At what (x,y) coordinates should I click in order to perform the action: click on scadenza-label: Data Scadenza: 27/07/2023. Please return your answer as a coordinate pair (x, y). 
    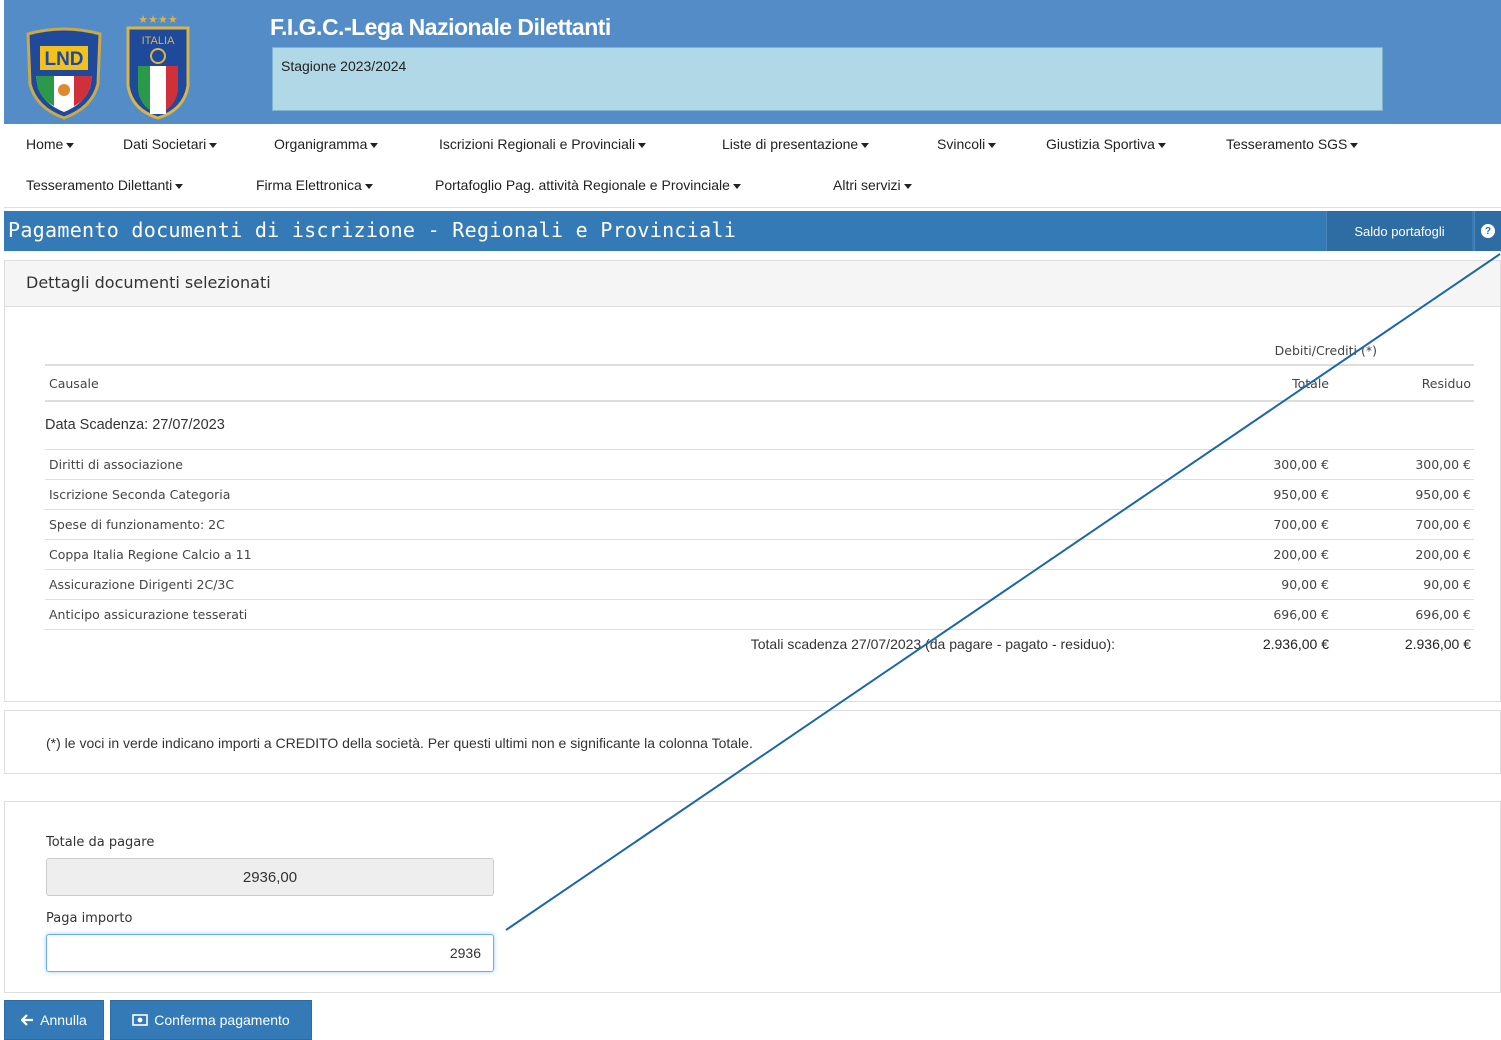
    Looking at the image, I should click on (135, 425).